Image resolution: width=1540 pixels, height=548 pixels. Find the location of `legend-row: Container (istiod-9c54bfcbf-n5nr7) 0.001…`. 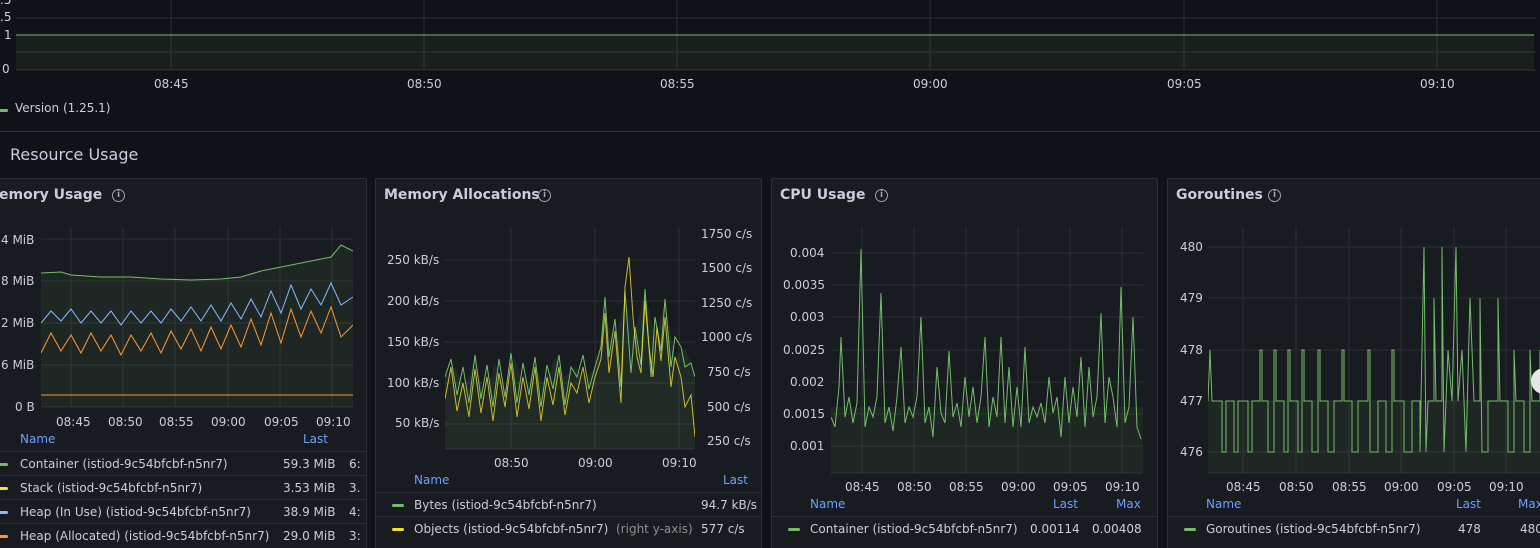

legend-row: Container (istiod-9c54bfcbf-n5nr7) 0.001… is located at coordinates (964, 528).